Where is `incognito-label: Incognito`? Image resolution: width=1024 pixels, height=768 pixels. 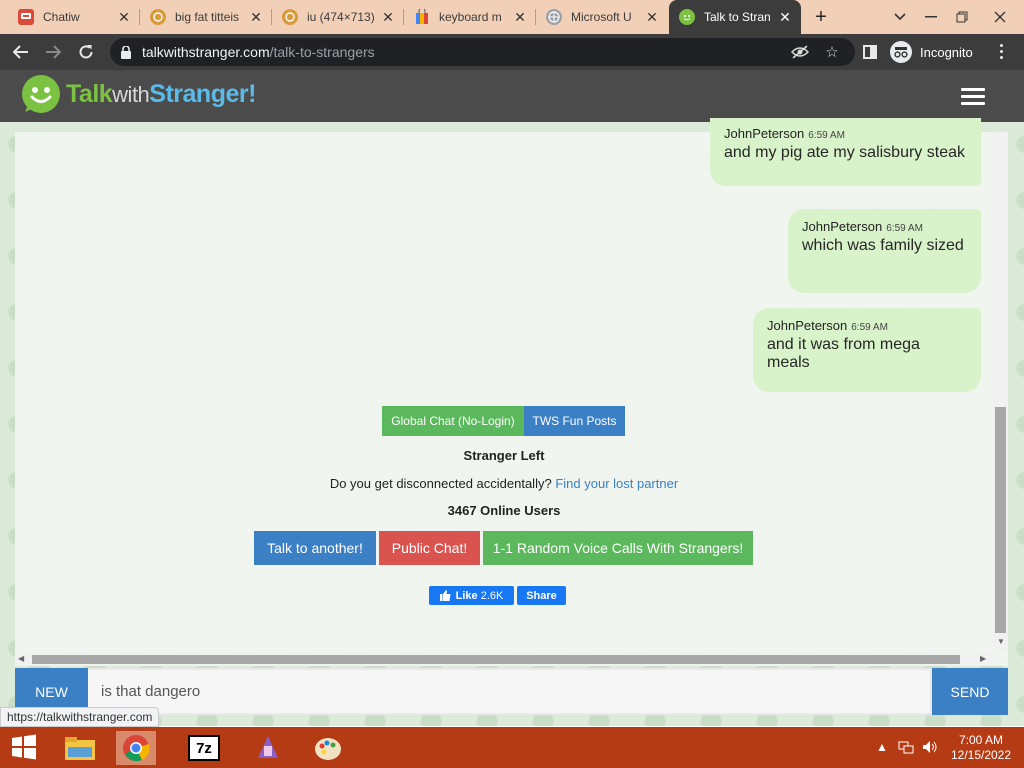 incognito-label: Incognito is located at coordinates (946, 52).